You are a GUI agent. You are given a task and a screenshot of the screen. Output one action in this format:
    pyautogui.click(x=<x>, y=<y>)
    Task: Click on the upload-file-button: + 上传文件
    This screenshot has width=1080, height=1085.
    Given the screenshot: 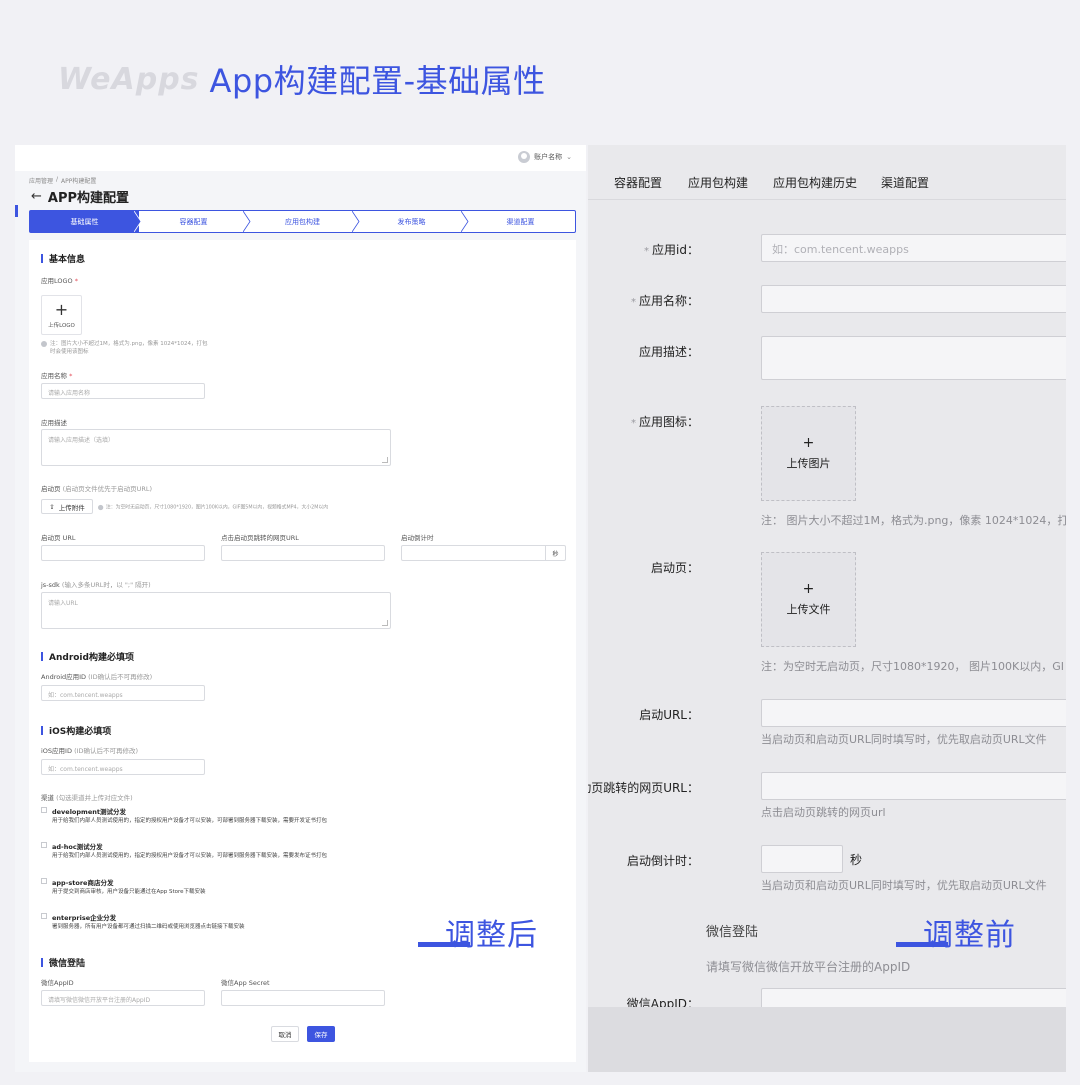 What is the action you would take?
    pyautogui.click(x=808, y=599)
    